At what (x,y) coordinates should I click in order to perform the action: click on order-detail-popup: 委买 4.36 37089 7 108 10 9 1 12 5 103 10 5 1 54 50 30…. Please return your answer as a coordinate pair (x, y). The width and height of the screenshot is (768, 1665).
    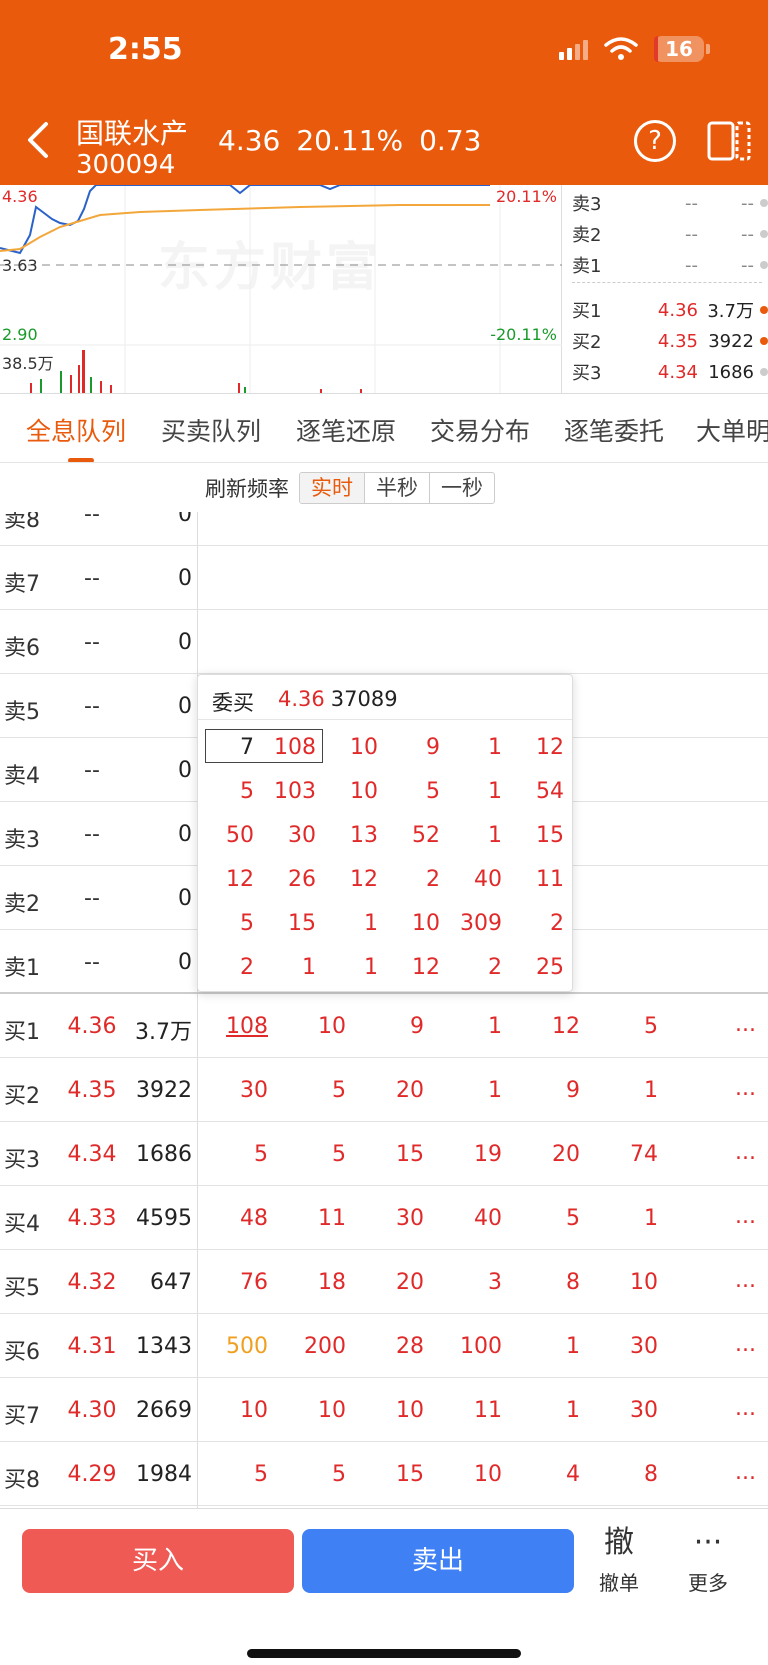
    Looking at the image, I should click on (385, 833).